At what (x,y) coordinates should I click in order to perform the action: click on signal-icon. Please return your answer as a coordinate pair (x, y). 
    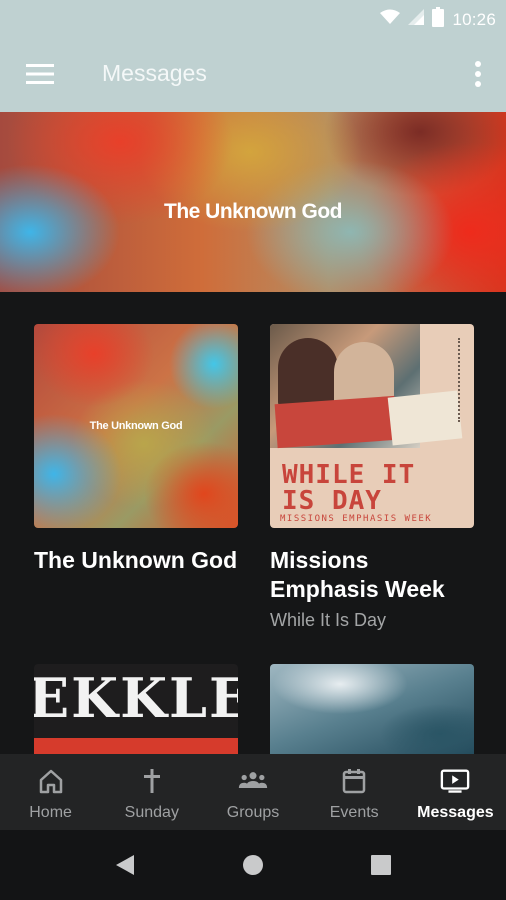
    Looking at the image, I should click on (416, 19).